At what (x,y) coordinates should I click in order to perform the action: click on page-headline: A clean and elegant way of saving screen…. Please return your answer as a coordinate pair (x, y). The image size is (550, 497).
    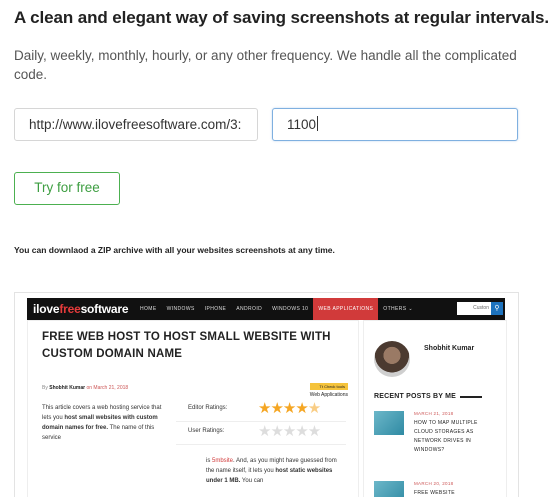
    Looking at the image, I should click on (281, 17).